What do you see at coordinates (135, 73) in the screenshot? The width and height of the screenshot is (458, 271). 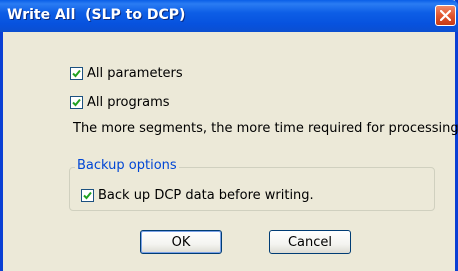 I see `all-parameters-label: All parameters` at bounding box center [135, 73].